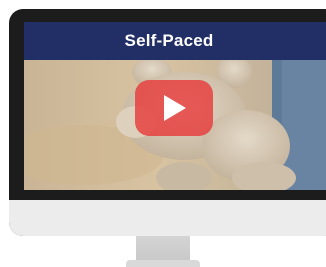 This screenshot has height=267, width=326. I want to click on monitor-stand-neck, so click(163, 249).